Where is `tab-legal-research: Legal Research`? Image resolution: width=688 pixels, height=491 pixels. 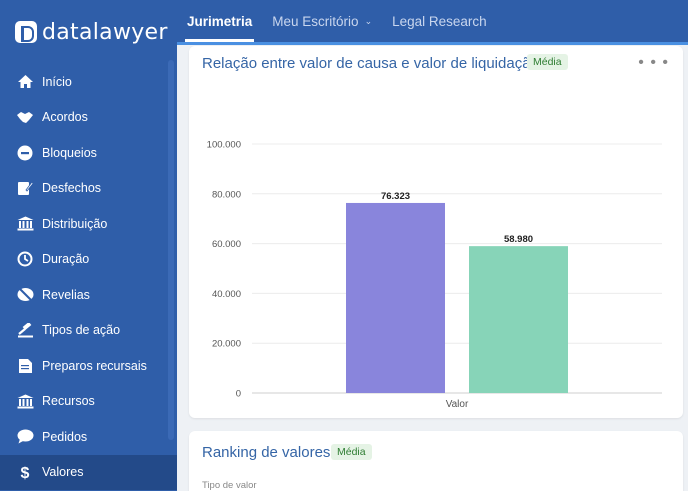
tab-legal-research: Legal Research is located at coordinates (439, 21).